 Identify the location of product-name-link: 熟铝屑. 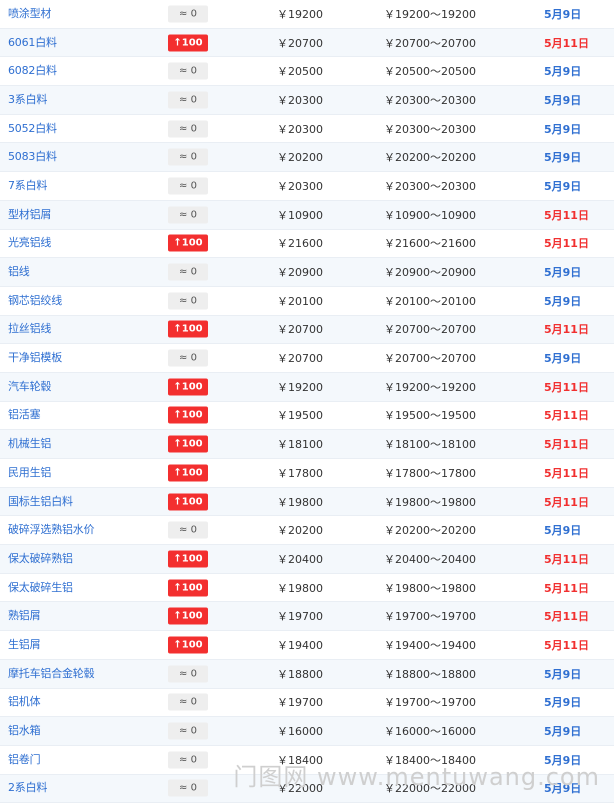
(24, 615).